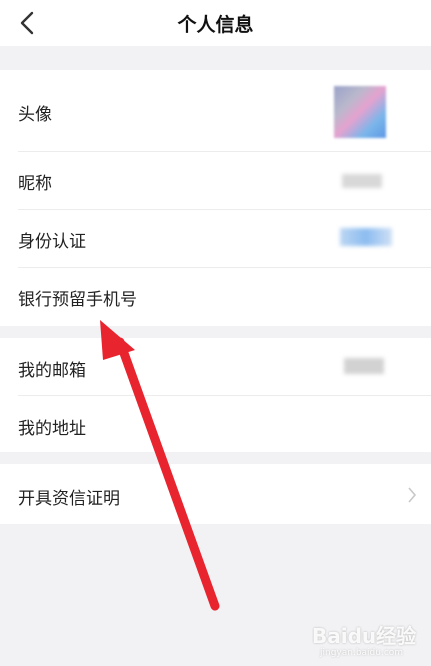 The width and height of the screenshot is (431, 666). I want to click on baidu-jingyan-watermark: Baidu经验 jingyan.baidu.com, so click(367, 640).